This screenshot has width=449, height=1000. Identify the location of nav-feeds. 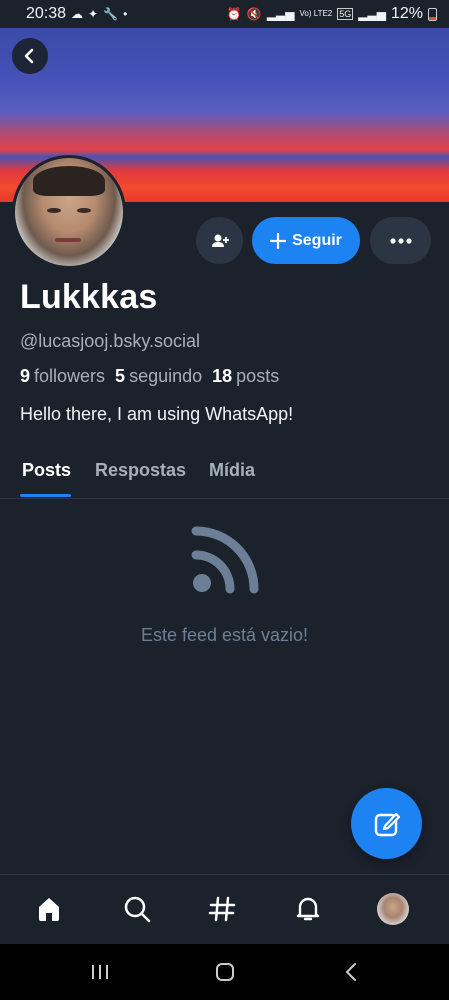
(222, 909).